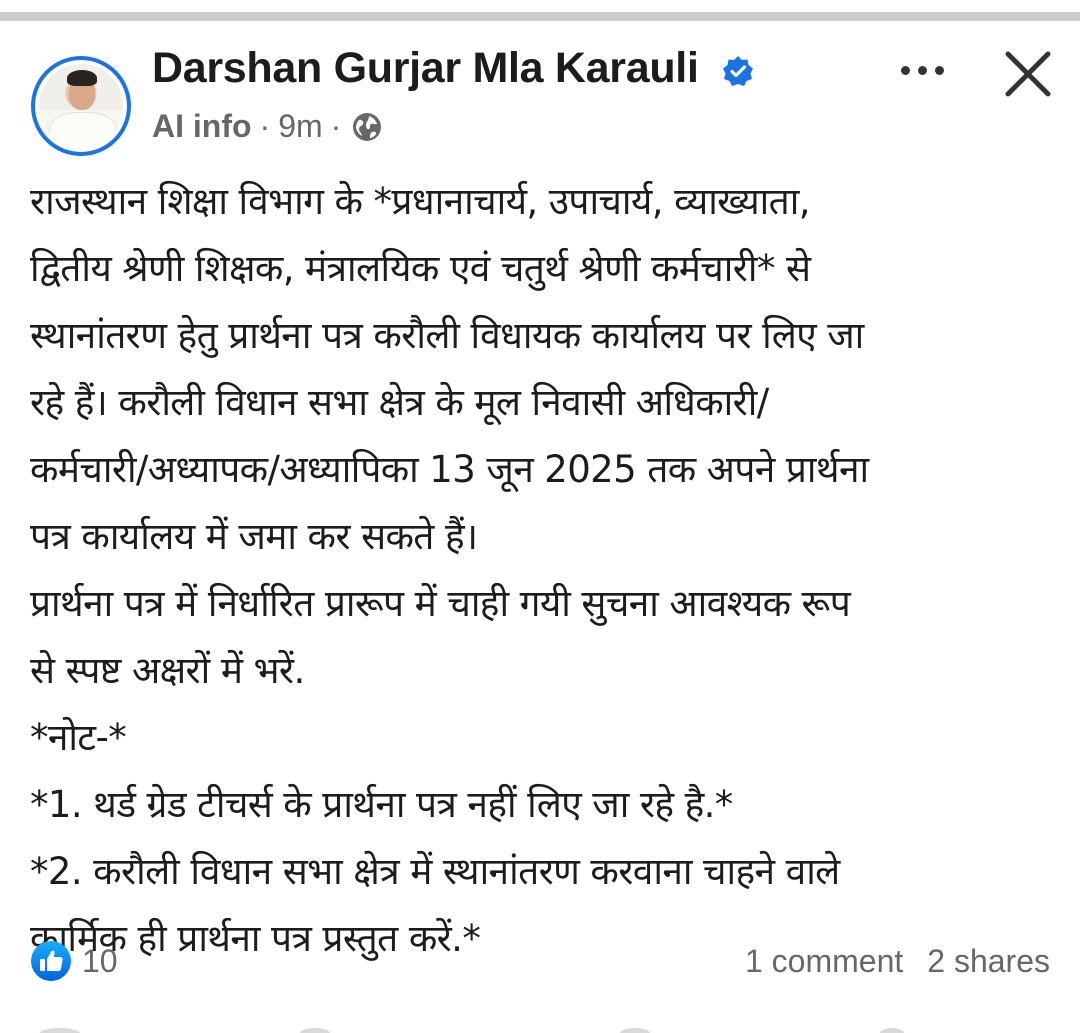 This screenshot has width=1080, height=1033. I want to click on action-bar-peek, so click(540, 1025).